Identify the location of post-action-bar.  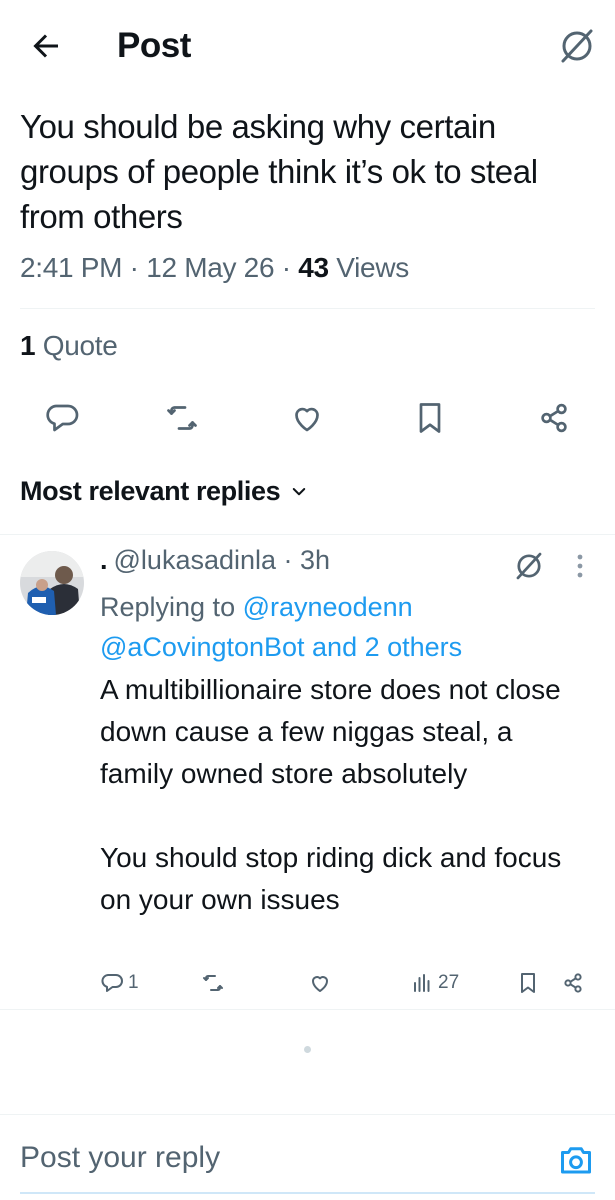
(307, 420).